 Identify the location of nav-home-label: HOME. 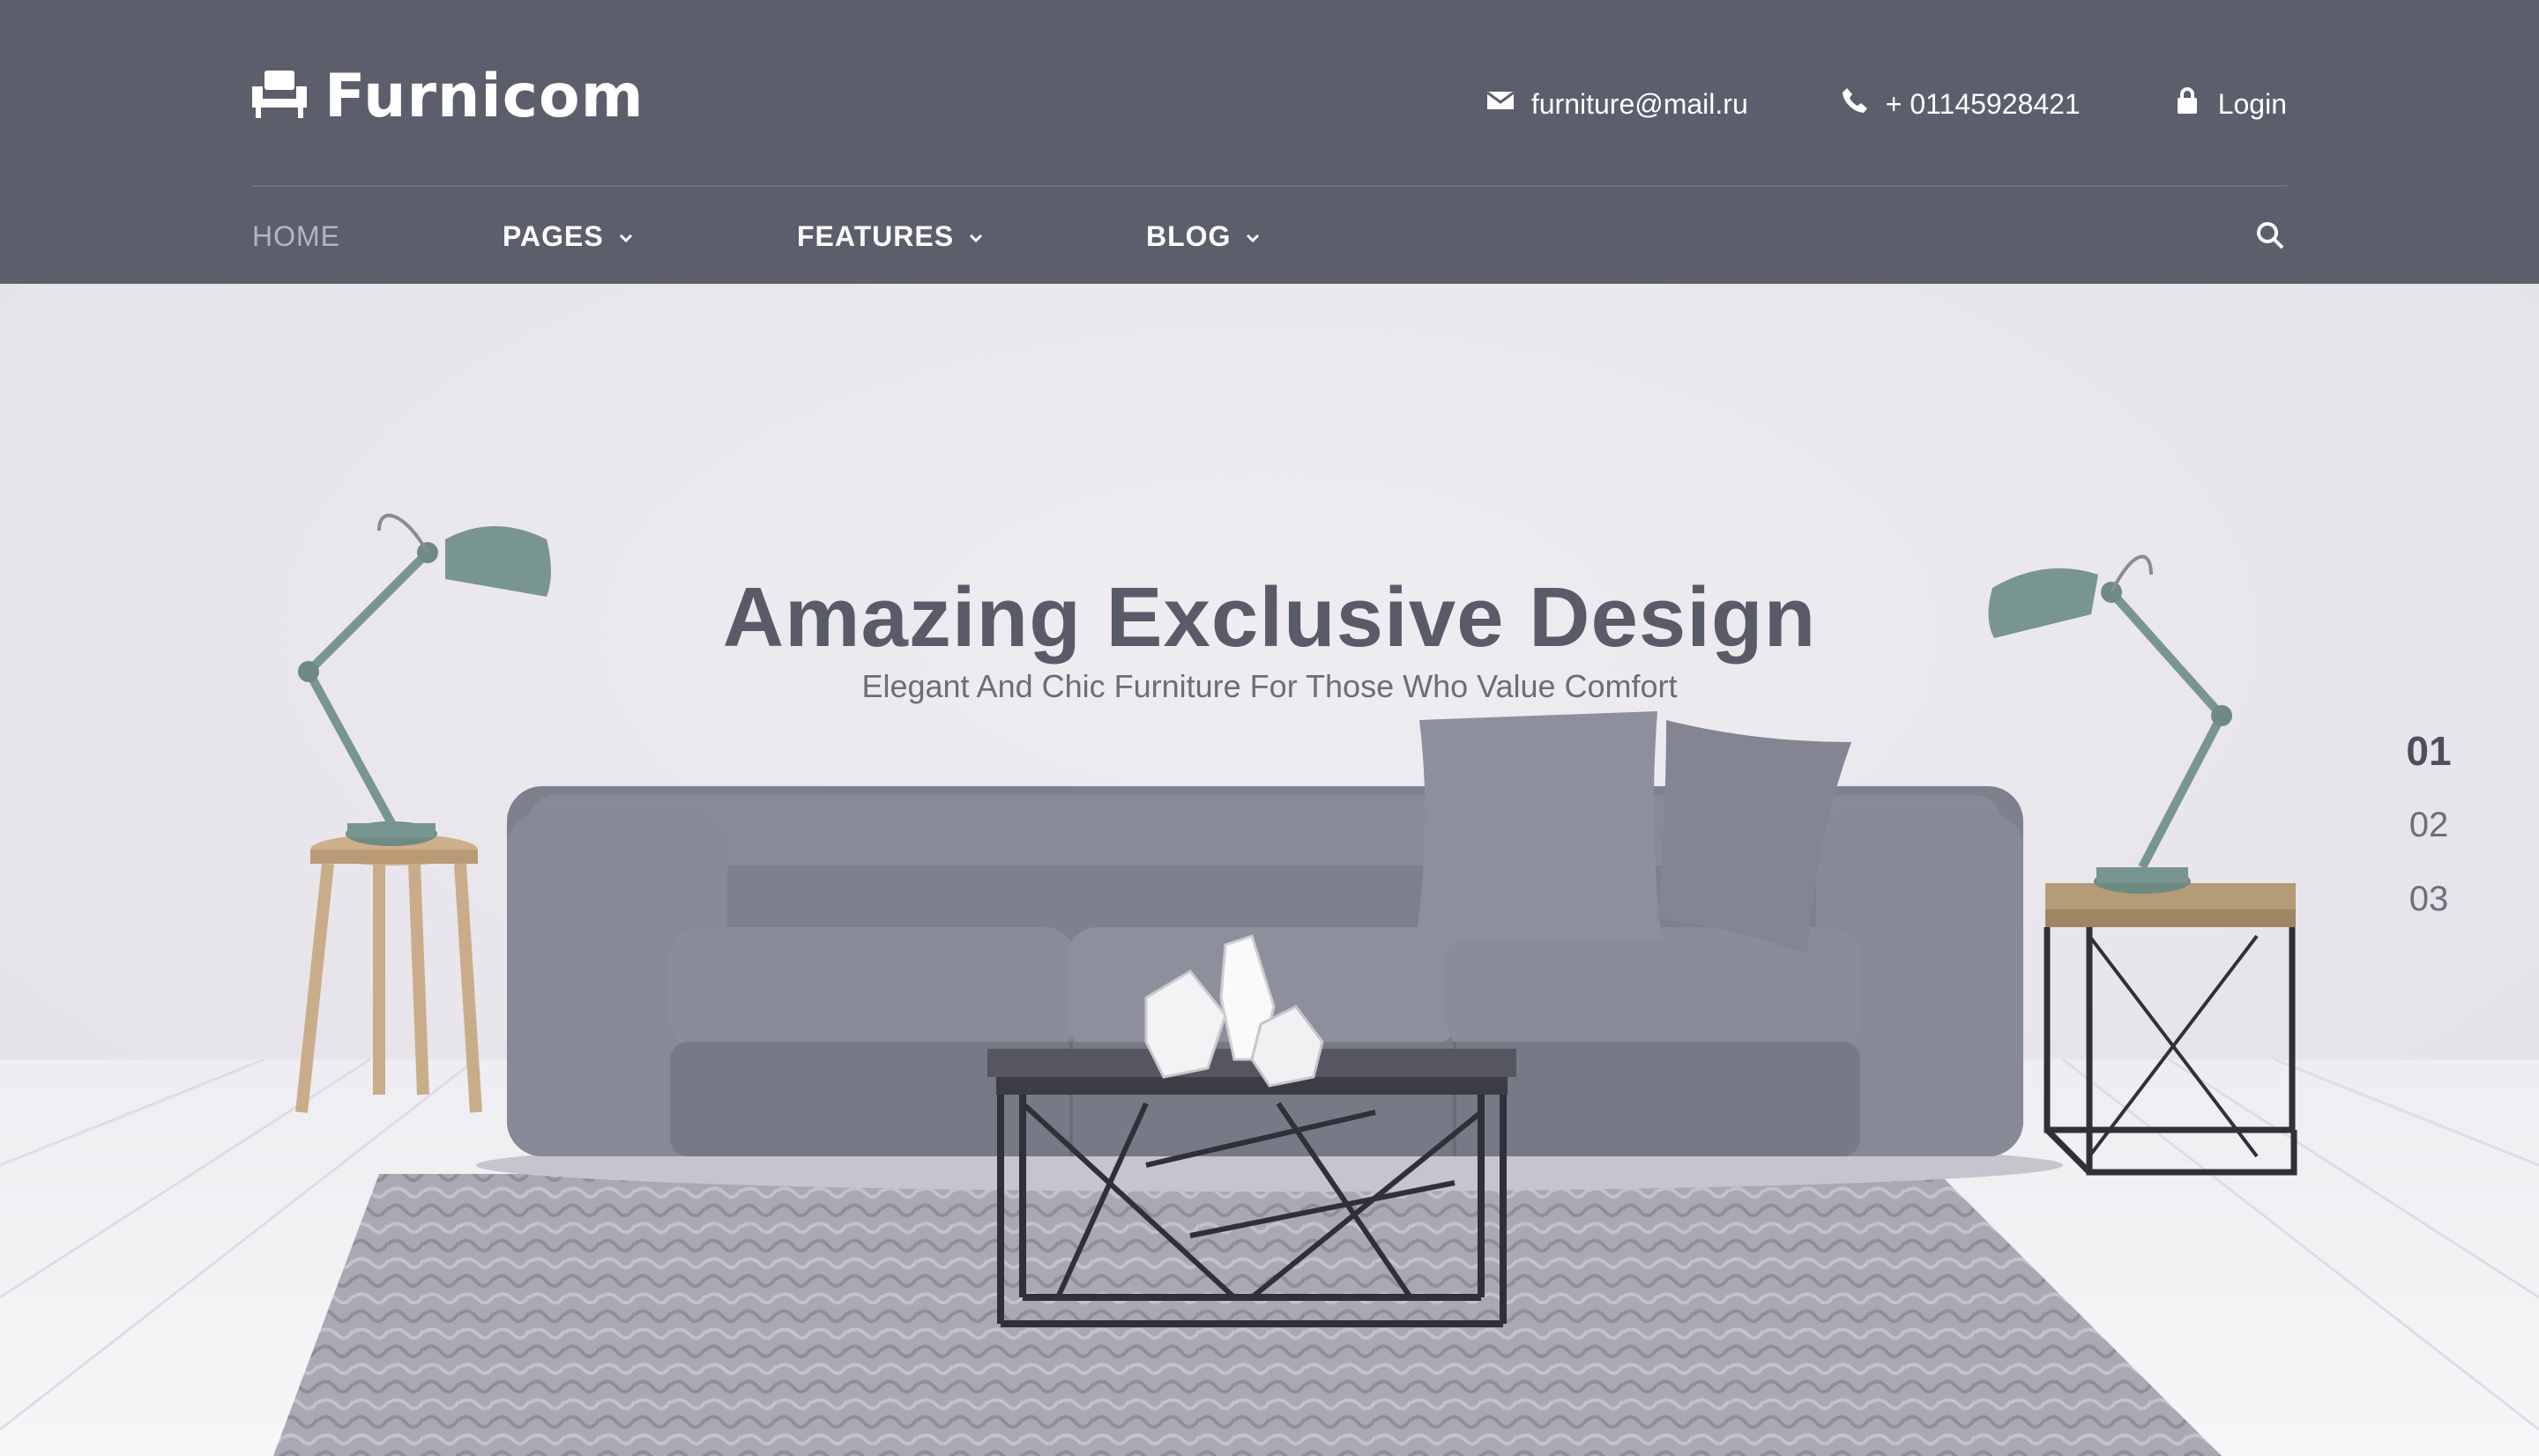
(296, 235).